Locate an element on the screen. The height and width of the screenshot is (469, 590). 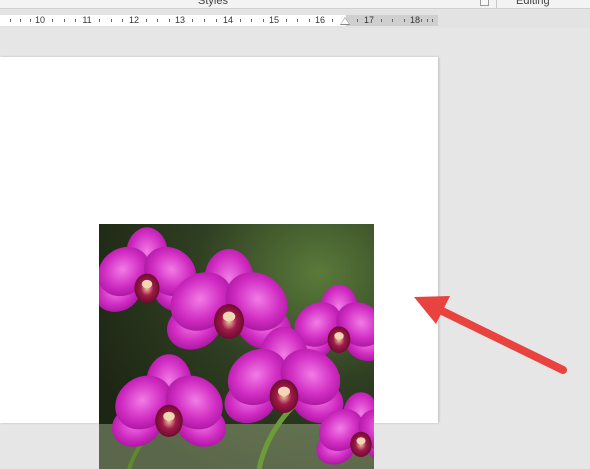
ruler-number: 15 is located at coordinates (274, 20).